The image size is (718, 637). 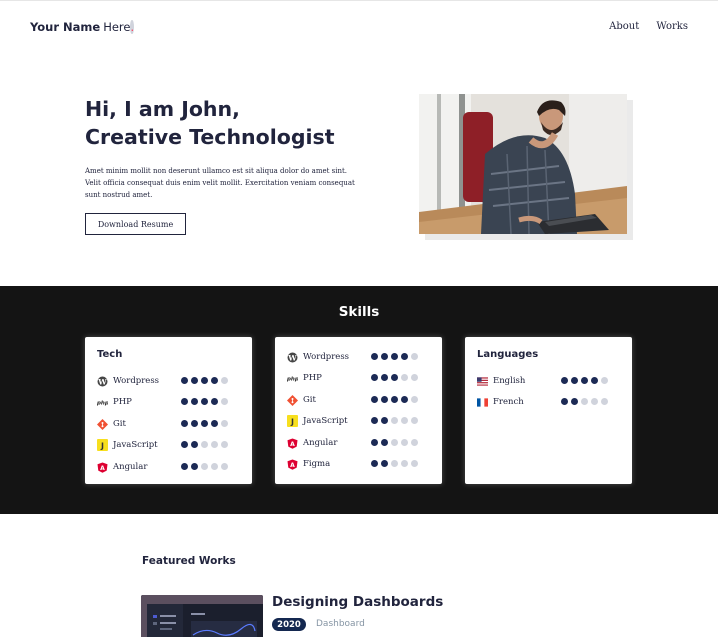 I want to click on brand-logo: Your Name Here., so click(x=82, y=27).